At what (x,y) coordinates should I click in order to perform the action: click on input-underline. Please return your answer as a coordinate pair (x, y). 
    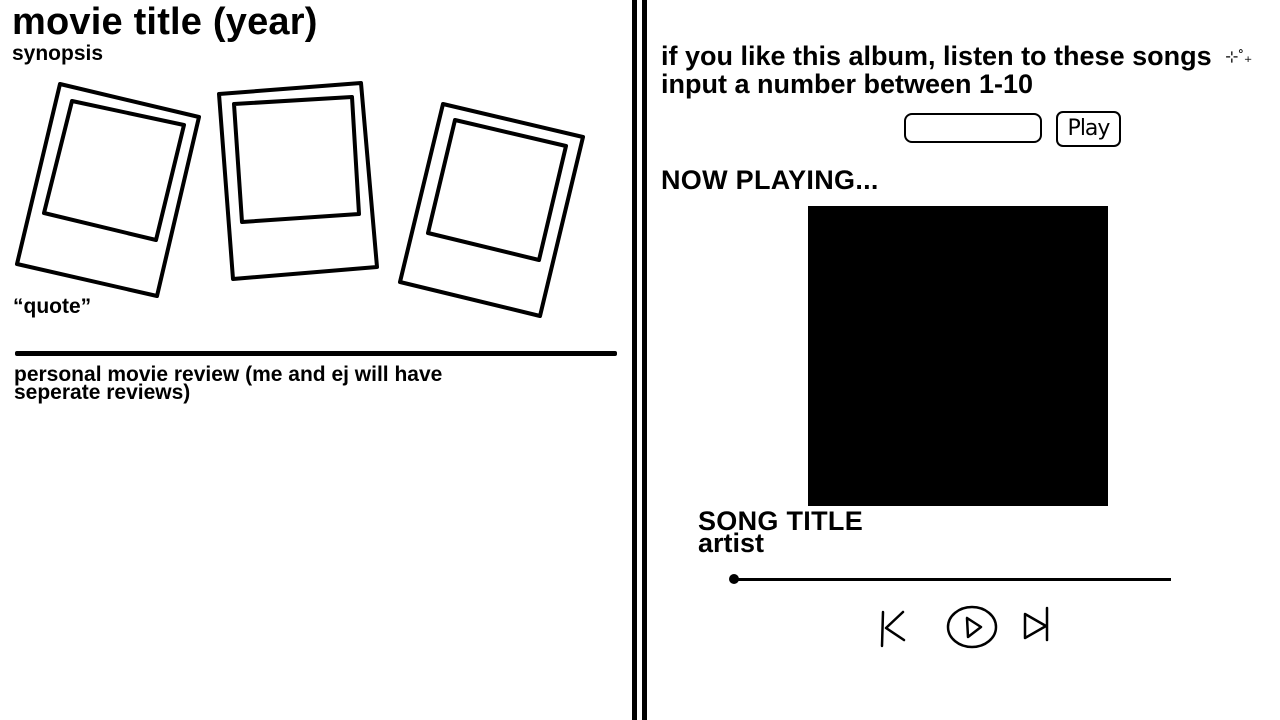
    Looking at the image, I should click on (974, 142).